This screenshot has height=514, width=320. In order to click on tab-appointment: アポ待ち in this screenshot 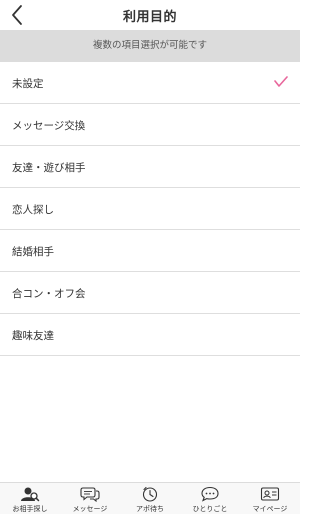, I will do `click(150, 498)`.